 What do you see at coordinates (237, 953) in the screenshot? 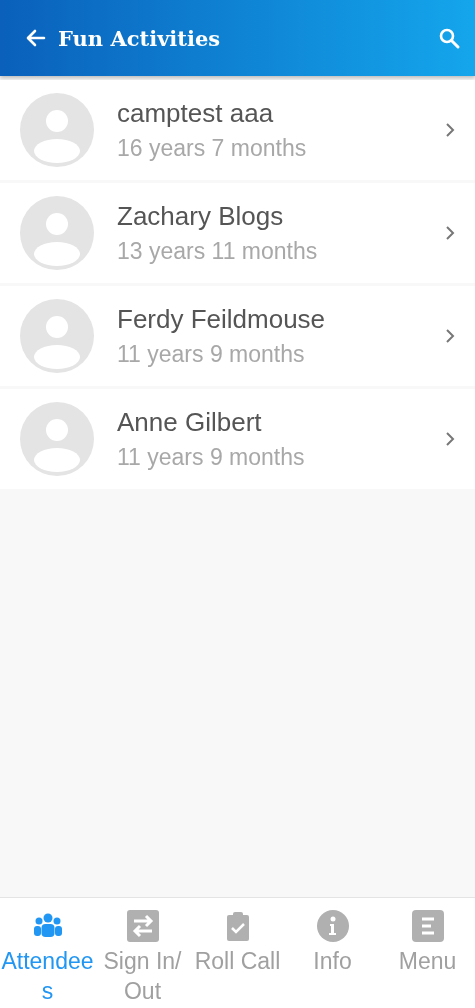
I see `nav-tab: Roll Call` at bounding box center [237, 953].